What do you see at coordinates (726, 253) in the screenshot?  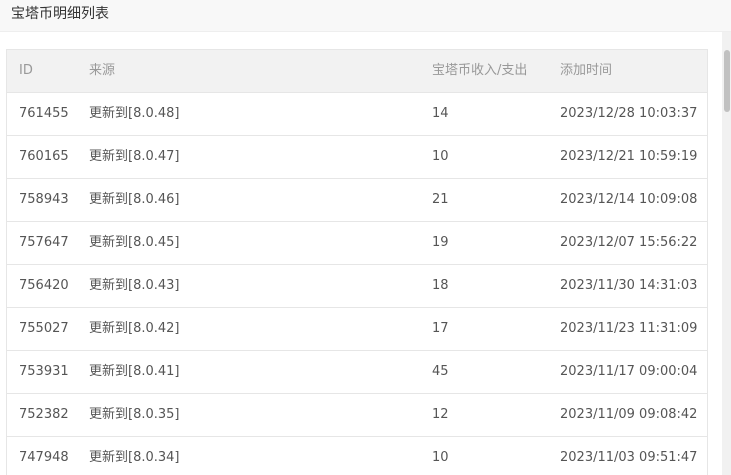 I see `vertical-scrollbar` at bounding box center [726, 253].